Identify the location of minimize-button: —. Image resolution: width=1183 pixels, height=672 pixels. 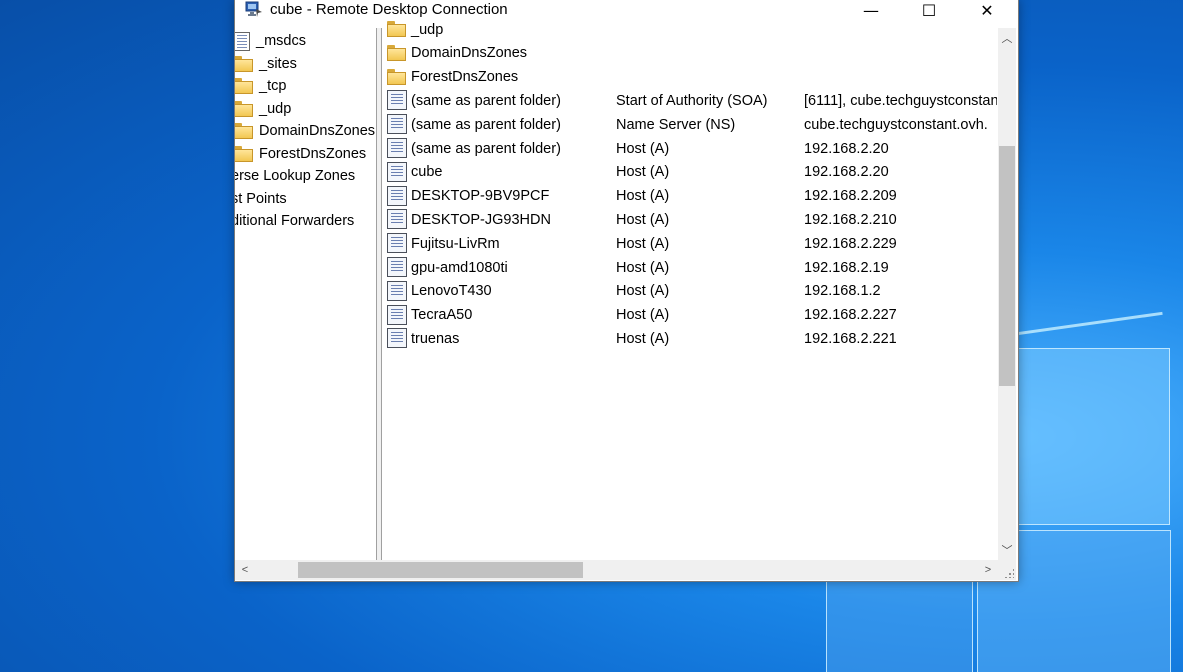
(871, 10).